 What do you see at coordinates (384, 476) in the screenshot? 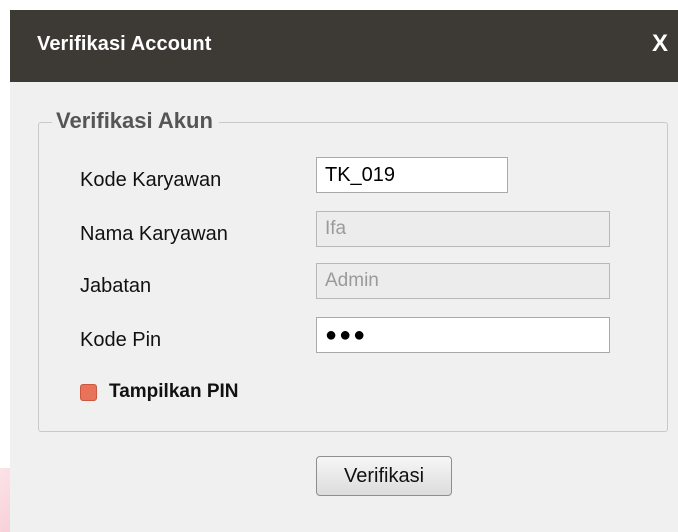
I see `verify-button: Verifikasi` at bounding box center [384, 476].